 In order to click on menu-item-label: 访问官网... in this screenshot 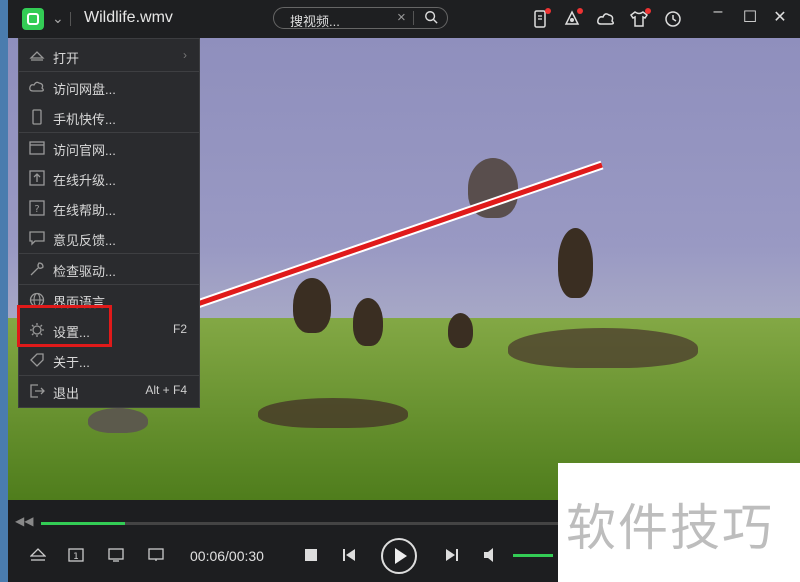, I will do `click(84, 150)`.